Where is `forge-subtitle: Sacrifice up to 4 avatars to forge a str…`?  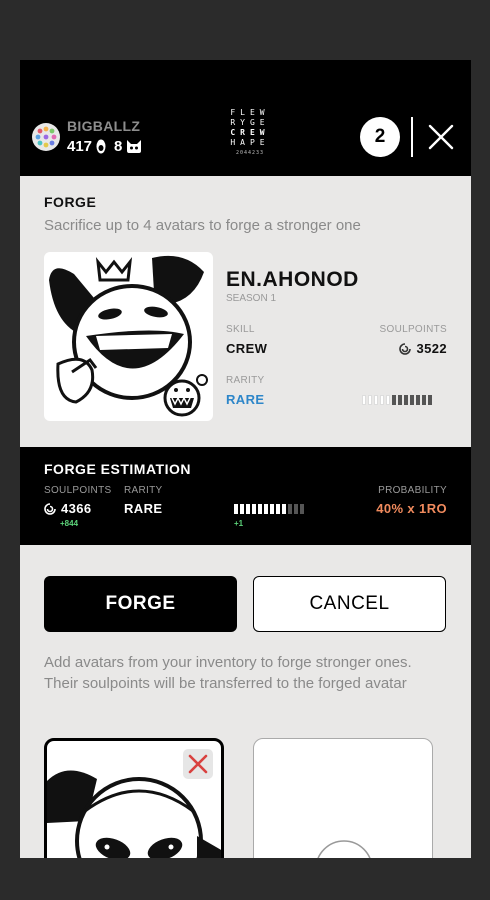 forge-subtitle: Sacrifice up to 4 avatars to forge a str… is located at coordinates (202, 225).